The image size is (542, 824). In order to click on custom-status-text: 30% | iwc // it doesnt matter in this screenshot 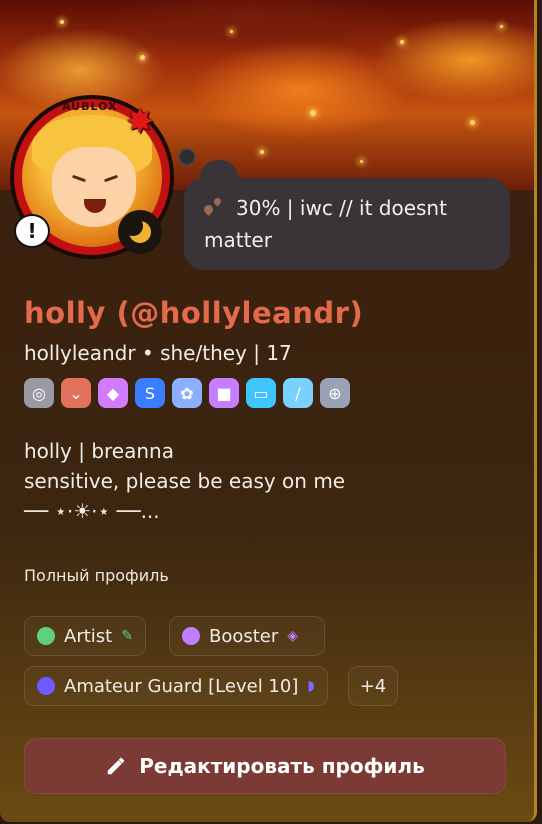, I will do `click(325, 224)`.